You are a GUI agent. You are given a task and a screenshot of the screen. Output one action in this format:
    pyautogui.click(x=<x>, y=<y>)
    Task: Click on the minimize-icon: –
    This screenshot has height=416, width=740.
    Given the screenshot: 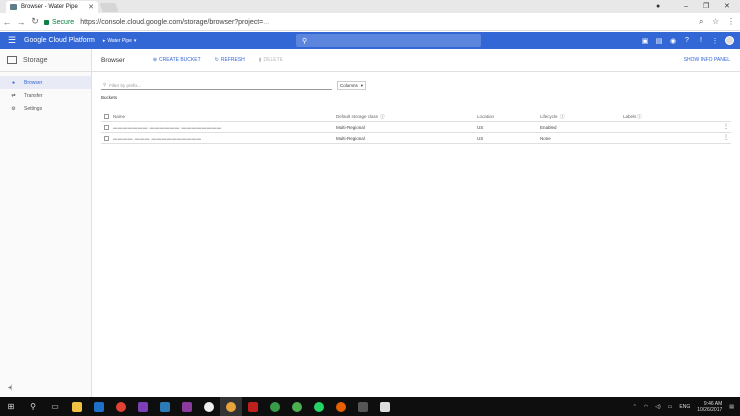 What is the action you would take?
    pyautogui.click(x=686, y=6)
    